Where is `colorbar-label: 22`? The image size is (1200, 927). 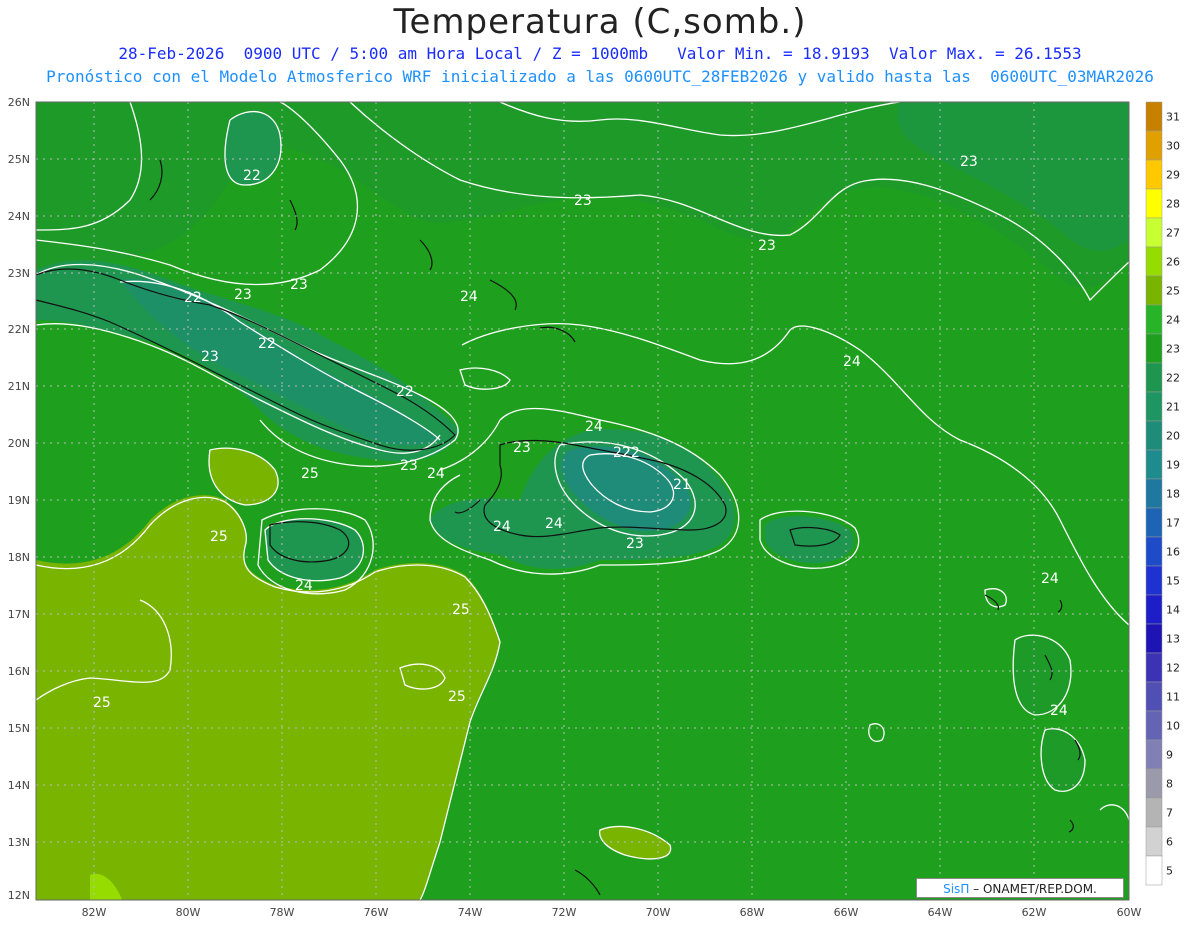 colorbar-label: 22 is located at coordinates (1173, 378).